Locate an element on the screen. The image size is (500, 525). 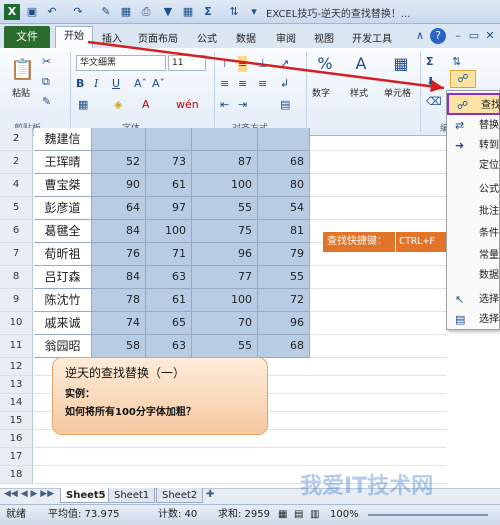
menu-item-selection-pane: ▤ 选择 is located at coordinates (473, 320).